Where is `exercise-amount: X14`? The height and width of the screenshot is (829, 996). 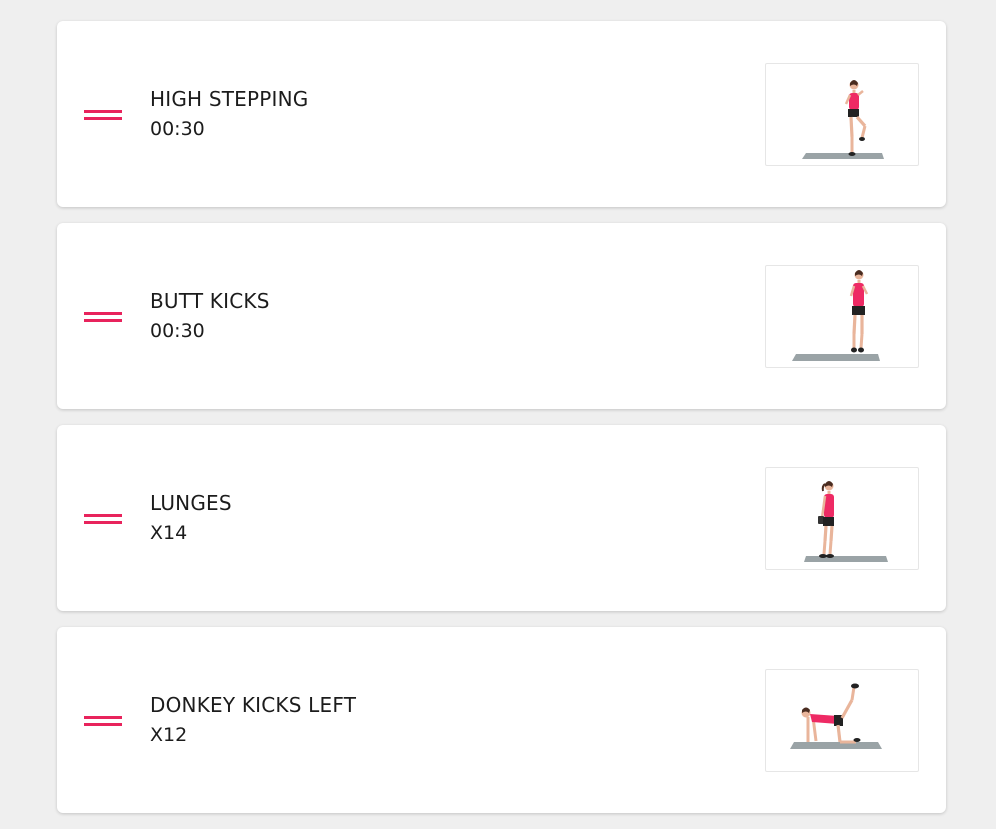
exercise-amount: X14 is located at coordinates (169, 533).